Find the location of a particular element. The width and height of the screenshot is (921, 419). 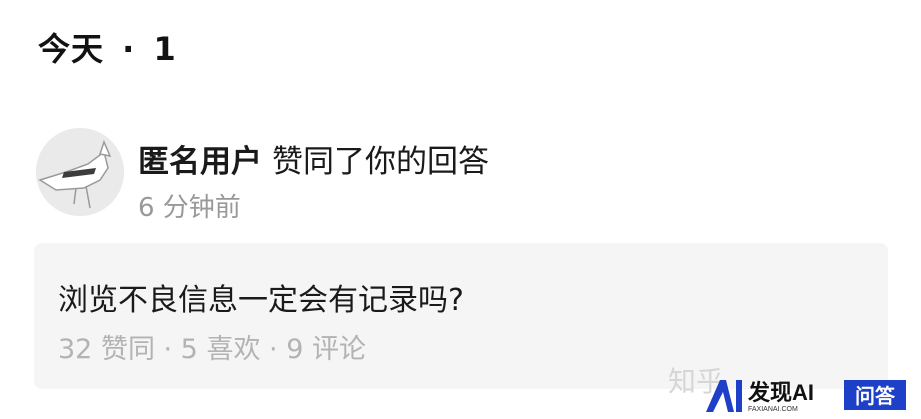

watermark-logo: 发现AI FAXIANAI.COM 问答 is located at coordinates (809, 395).